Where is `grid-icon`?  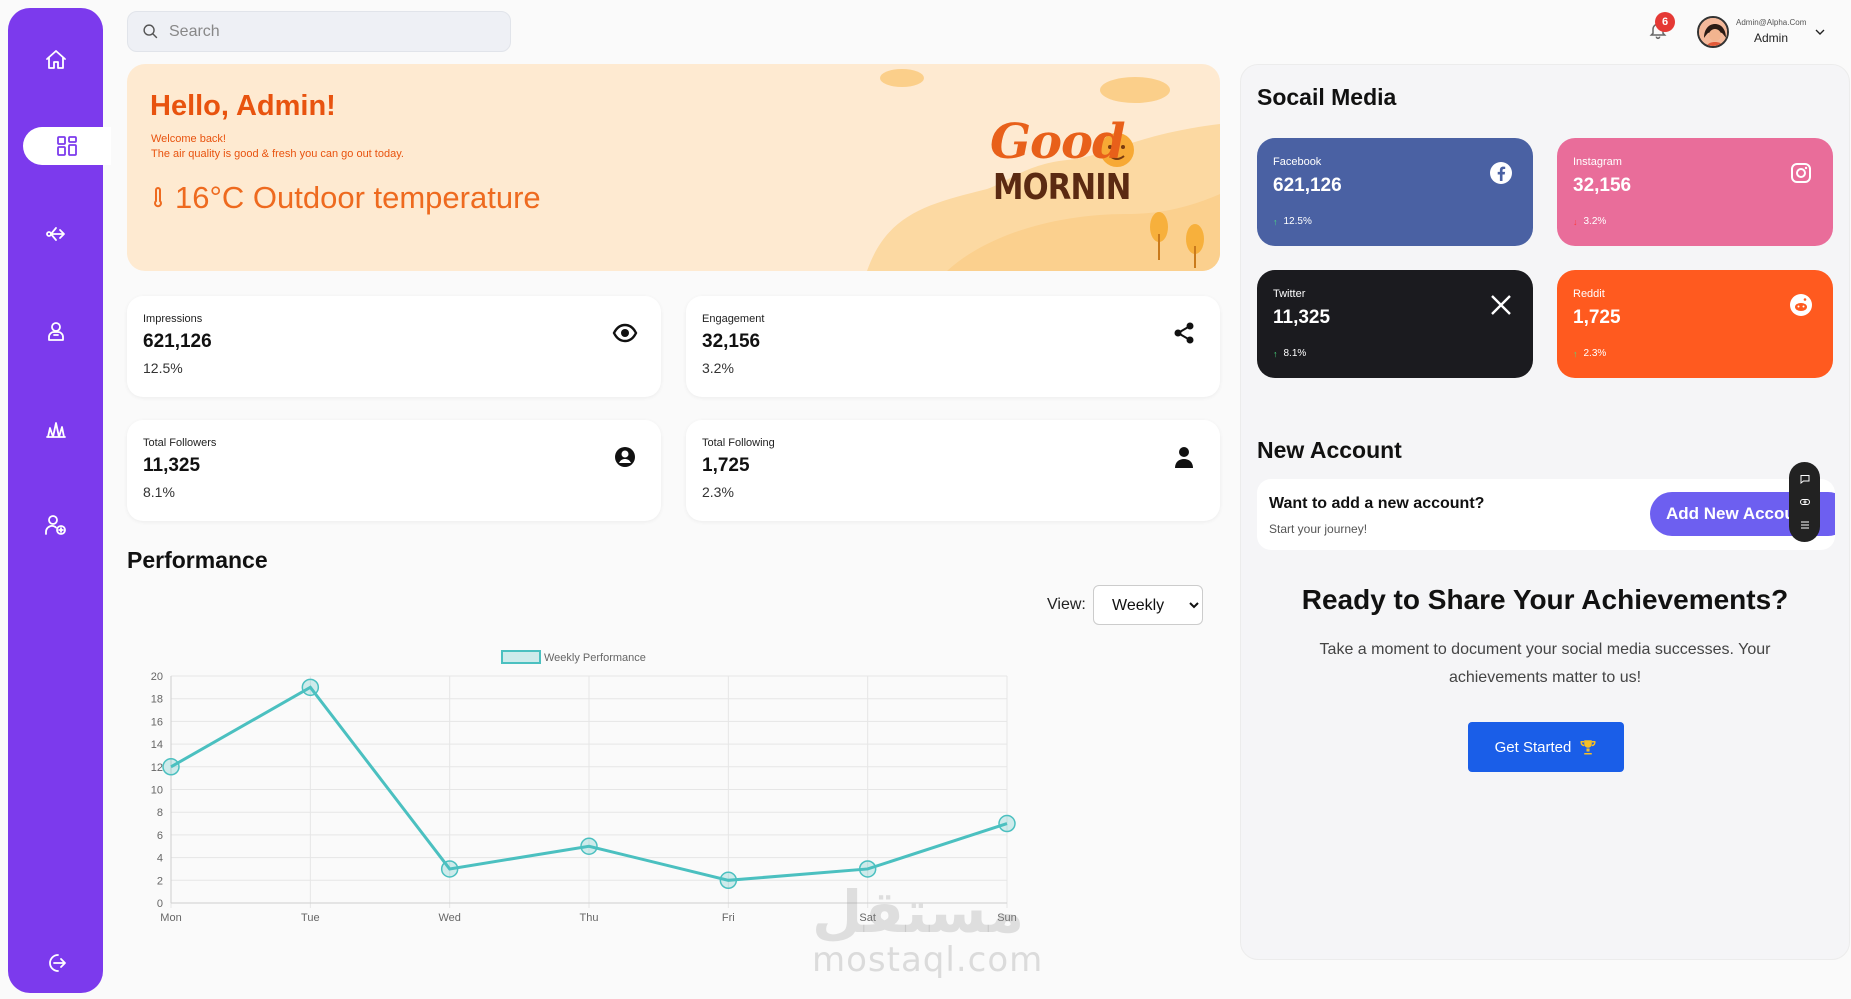 grid-icon is located at coordinates (67, 146).